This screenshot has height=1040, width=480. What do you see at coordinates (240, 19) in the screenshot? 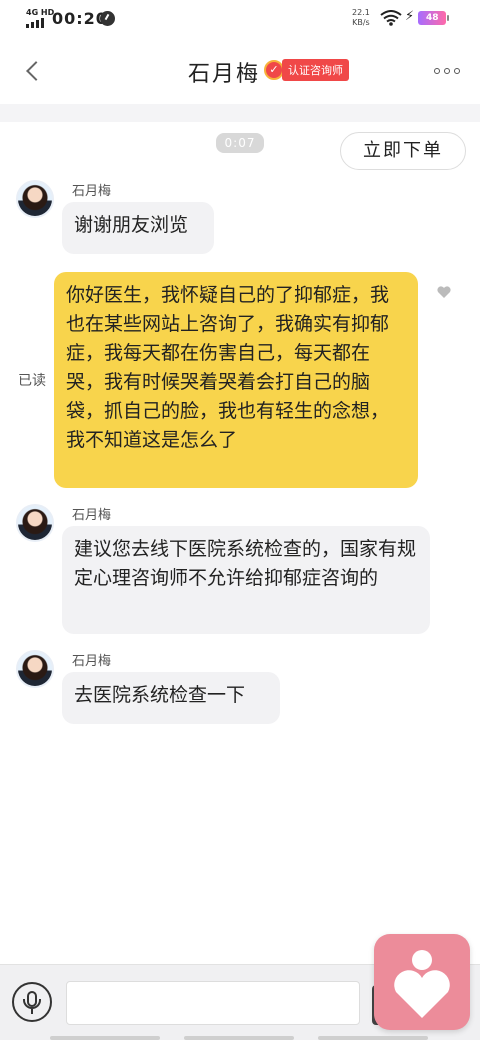
I see `status-bar: 4G HD 00:20 22.1 KB/s ⚡ 48` at bounding box center [240, 19].